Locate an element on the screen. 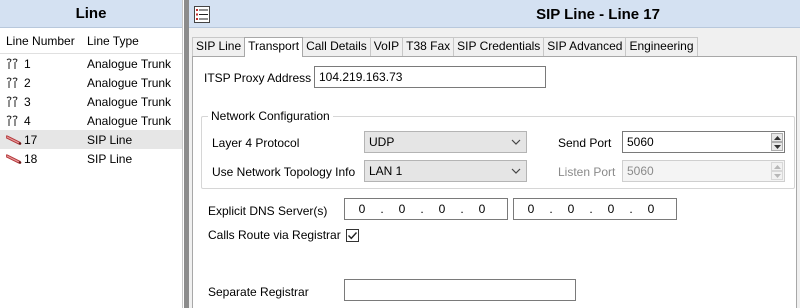 This screenshot has width=800, height=308. itsp-proxy-label: ITSP Proxy Address is located at coordinates (258, 78).